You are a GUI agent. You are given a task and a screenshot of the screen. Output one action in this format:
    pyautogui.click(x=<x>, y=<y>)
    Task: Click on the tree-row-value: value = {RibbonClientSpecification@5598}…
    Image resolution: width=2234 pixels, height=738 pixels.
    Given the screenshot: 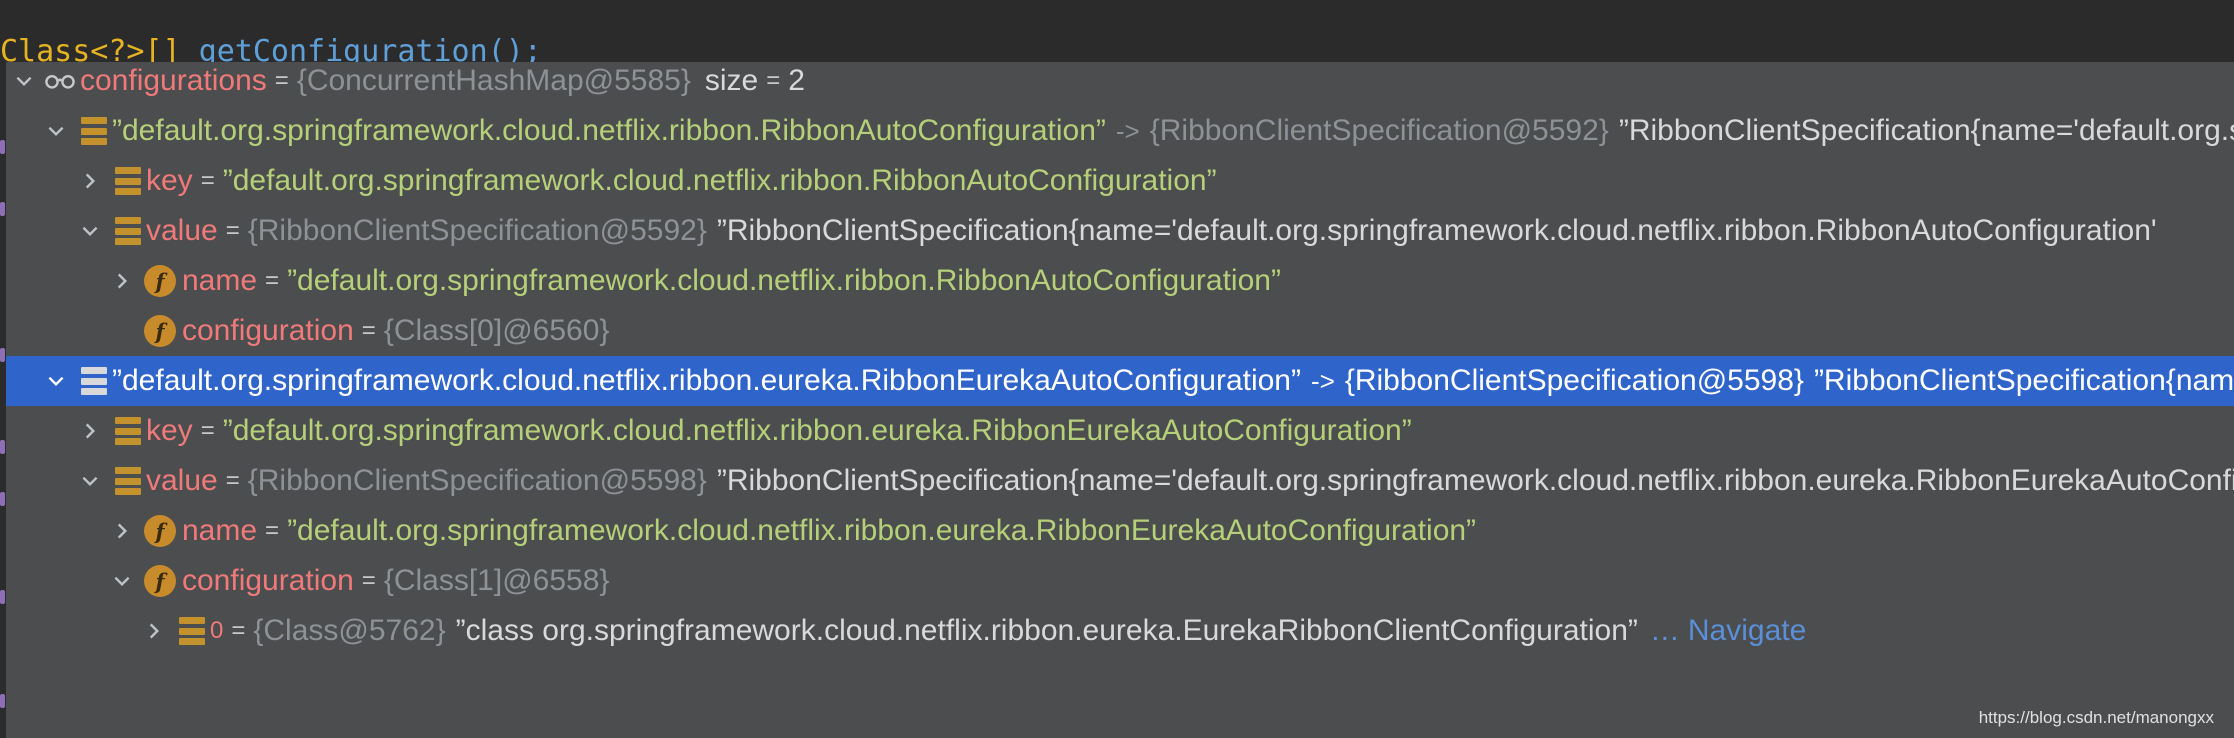 What is the action you would take?
    pyautogui.click(x=1120, y=481)
    